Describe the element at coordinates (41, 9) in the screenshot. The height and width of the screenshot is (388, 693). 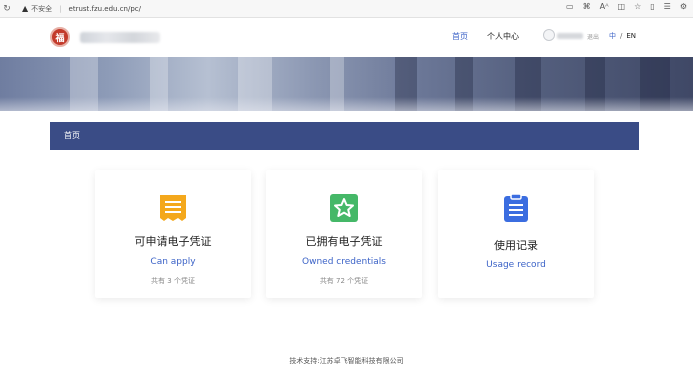
I see `security-label: 不安全` at that location.